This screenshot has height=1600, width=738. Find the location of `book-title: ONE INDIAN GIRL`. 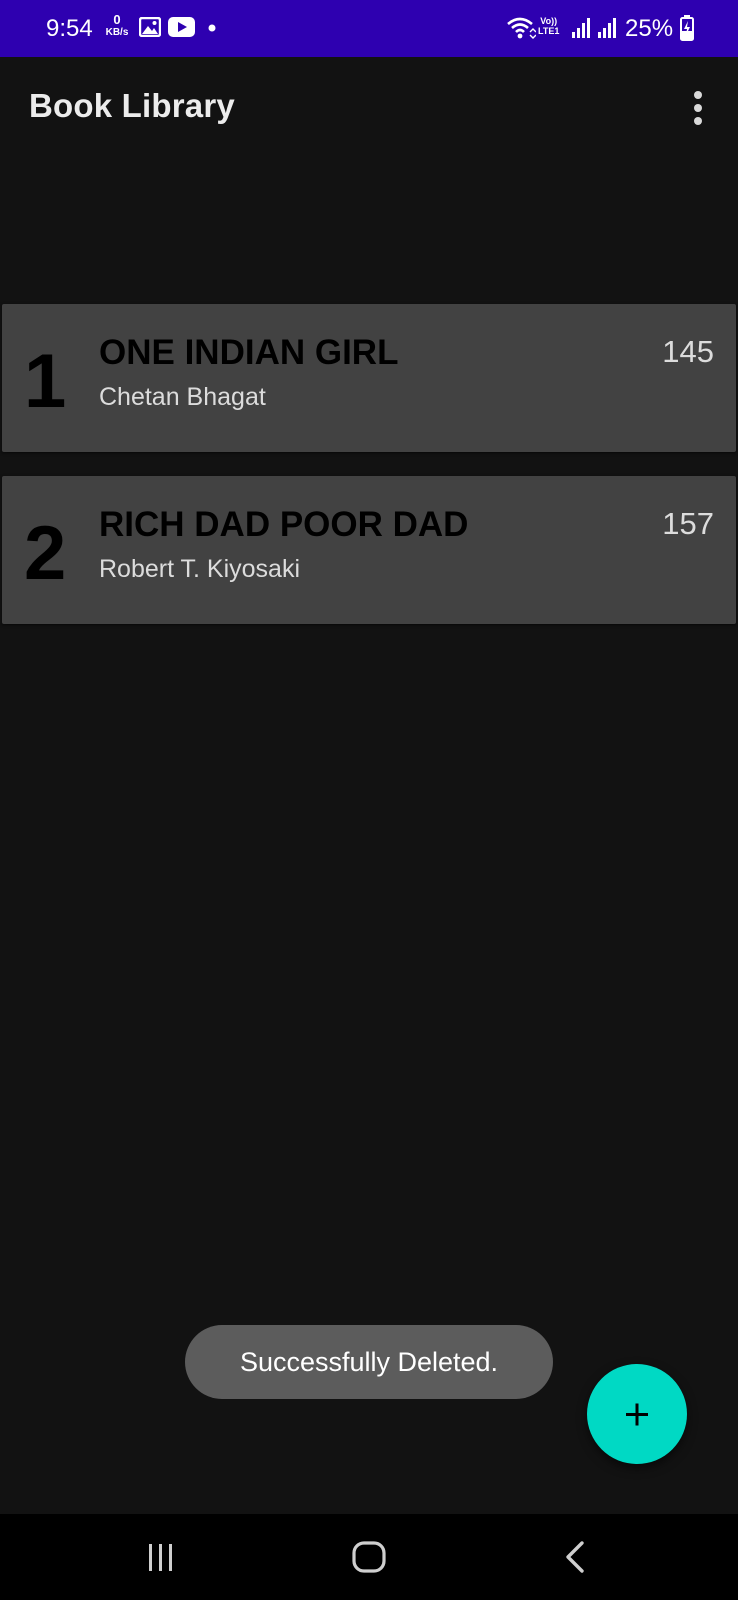

book-title: ONE INDIAN GIRL is located at coordinates (249, 352).